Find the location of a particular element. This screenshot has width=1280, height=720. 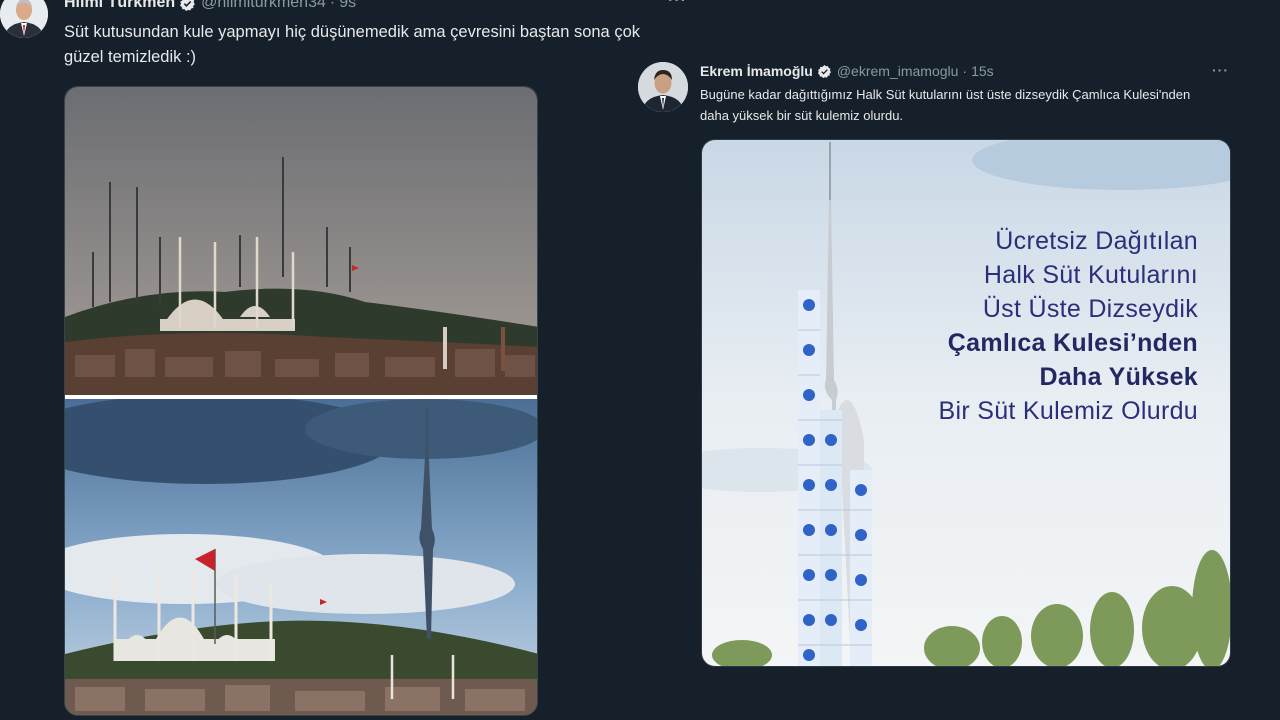

more-options-icon: ··· is located at coordinates (1220, 70).